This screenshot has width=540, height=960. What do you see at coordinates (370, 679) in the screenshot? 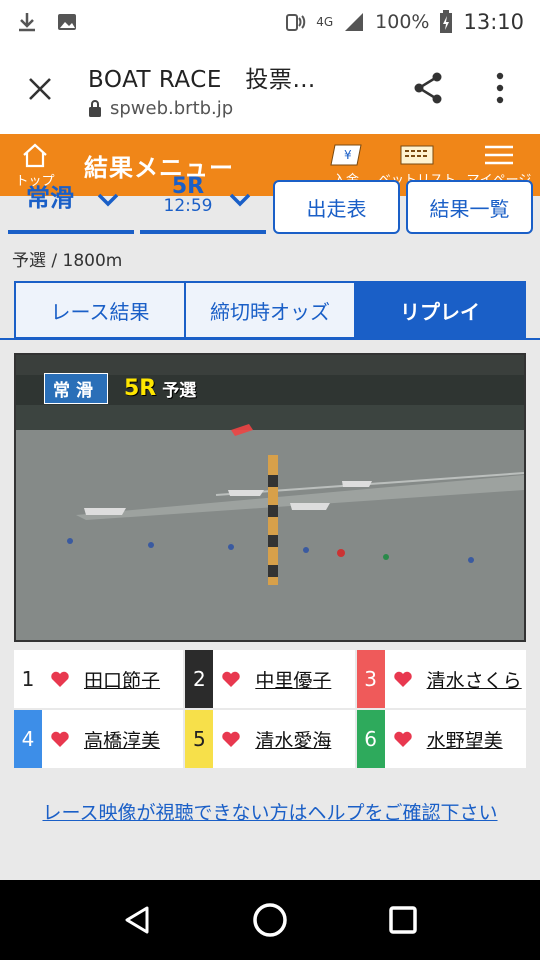
I see `lane-number: 3` at bounding box center [370, 679].